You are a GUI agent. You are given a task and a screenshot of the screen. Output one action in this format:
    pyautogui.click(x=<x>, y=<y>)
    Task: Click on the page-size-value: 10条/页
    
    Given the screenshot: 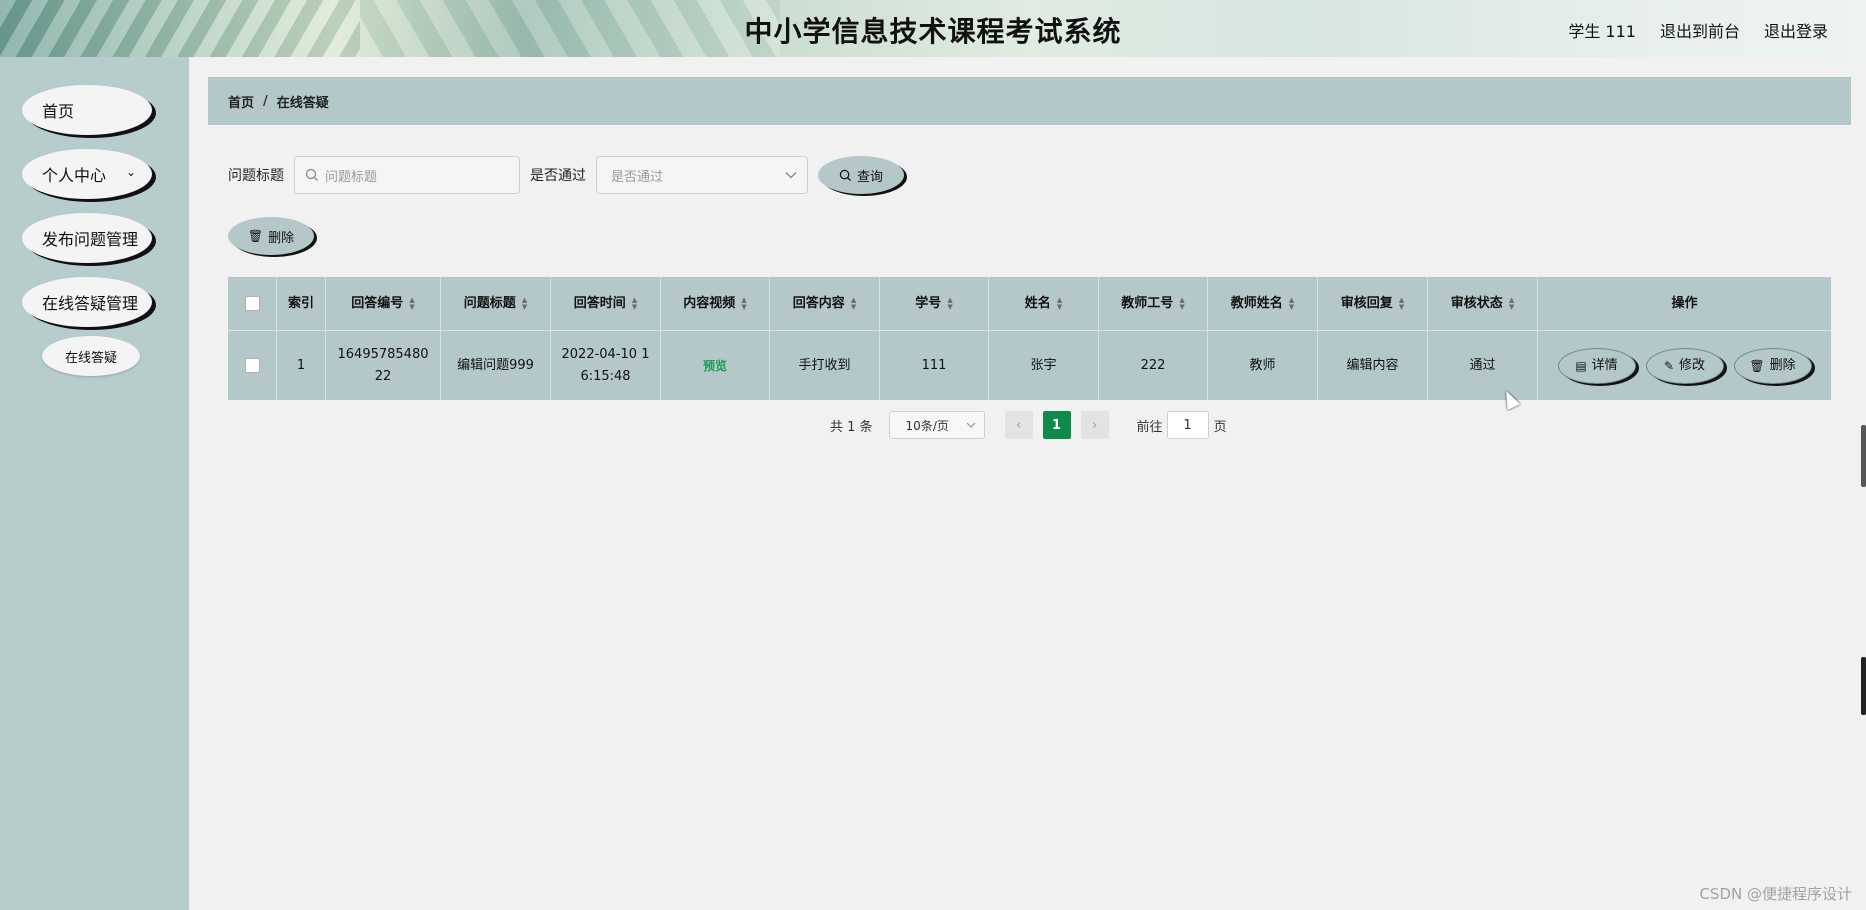 What is the action you would take?
    pyautogui.click(x=927, y=425)
    